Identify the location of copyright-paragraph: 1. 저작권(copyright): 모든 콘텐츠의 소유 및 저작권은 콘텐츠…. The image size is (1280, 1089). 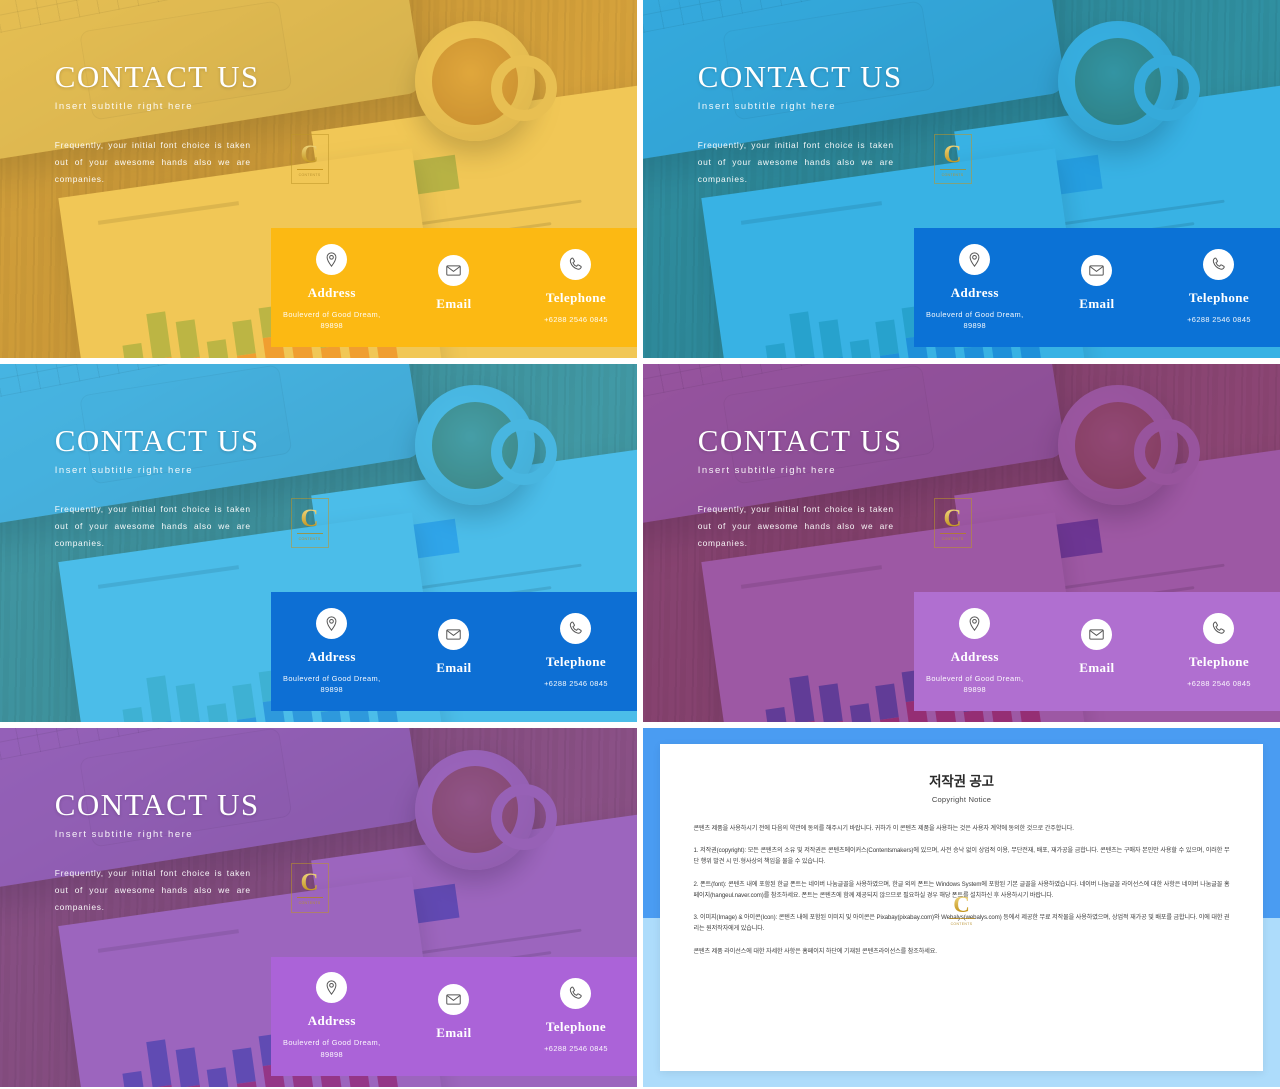
(961, 856).